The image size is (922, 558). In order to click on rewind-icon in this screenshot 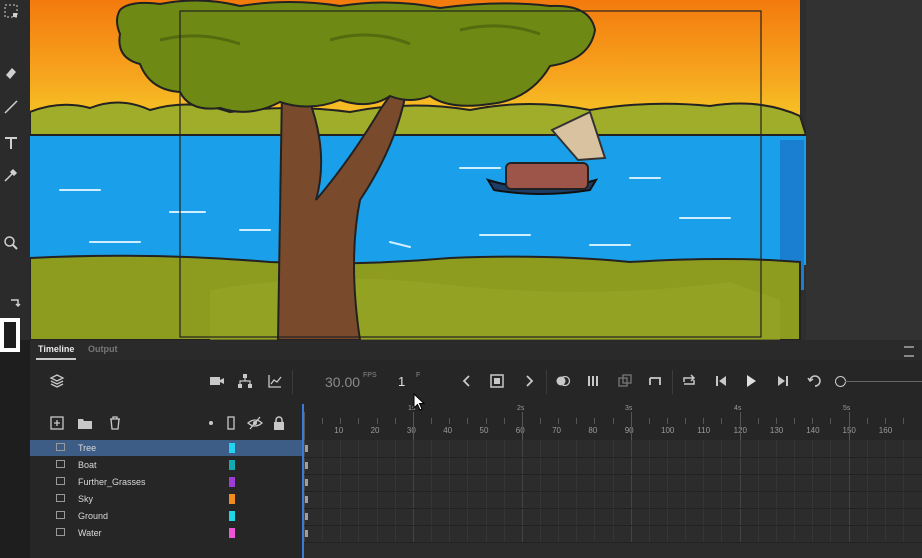, I will do `click(815, 381)`.